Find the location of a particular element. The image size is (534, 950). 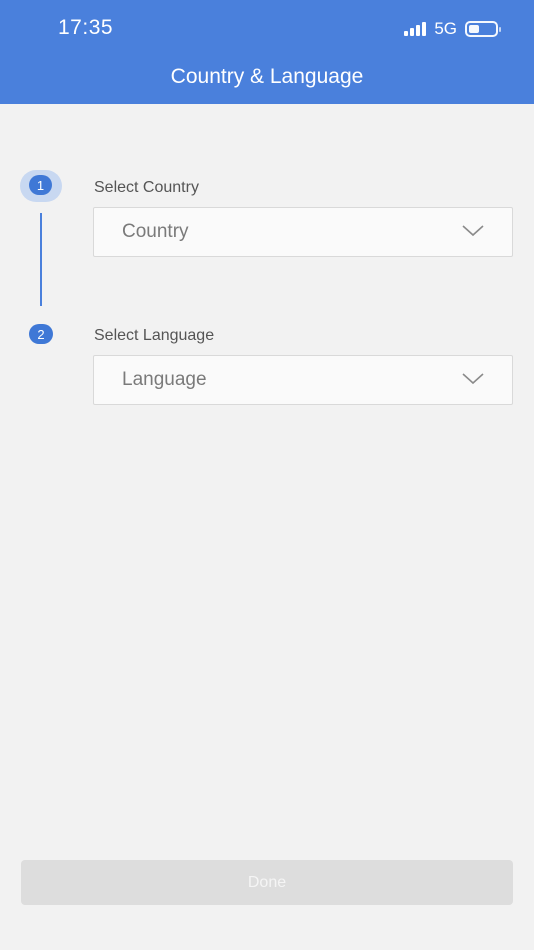

page-title: Country & Language is located at coordinates (267, 76).